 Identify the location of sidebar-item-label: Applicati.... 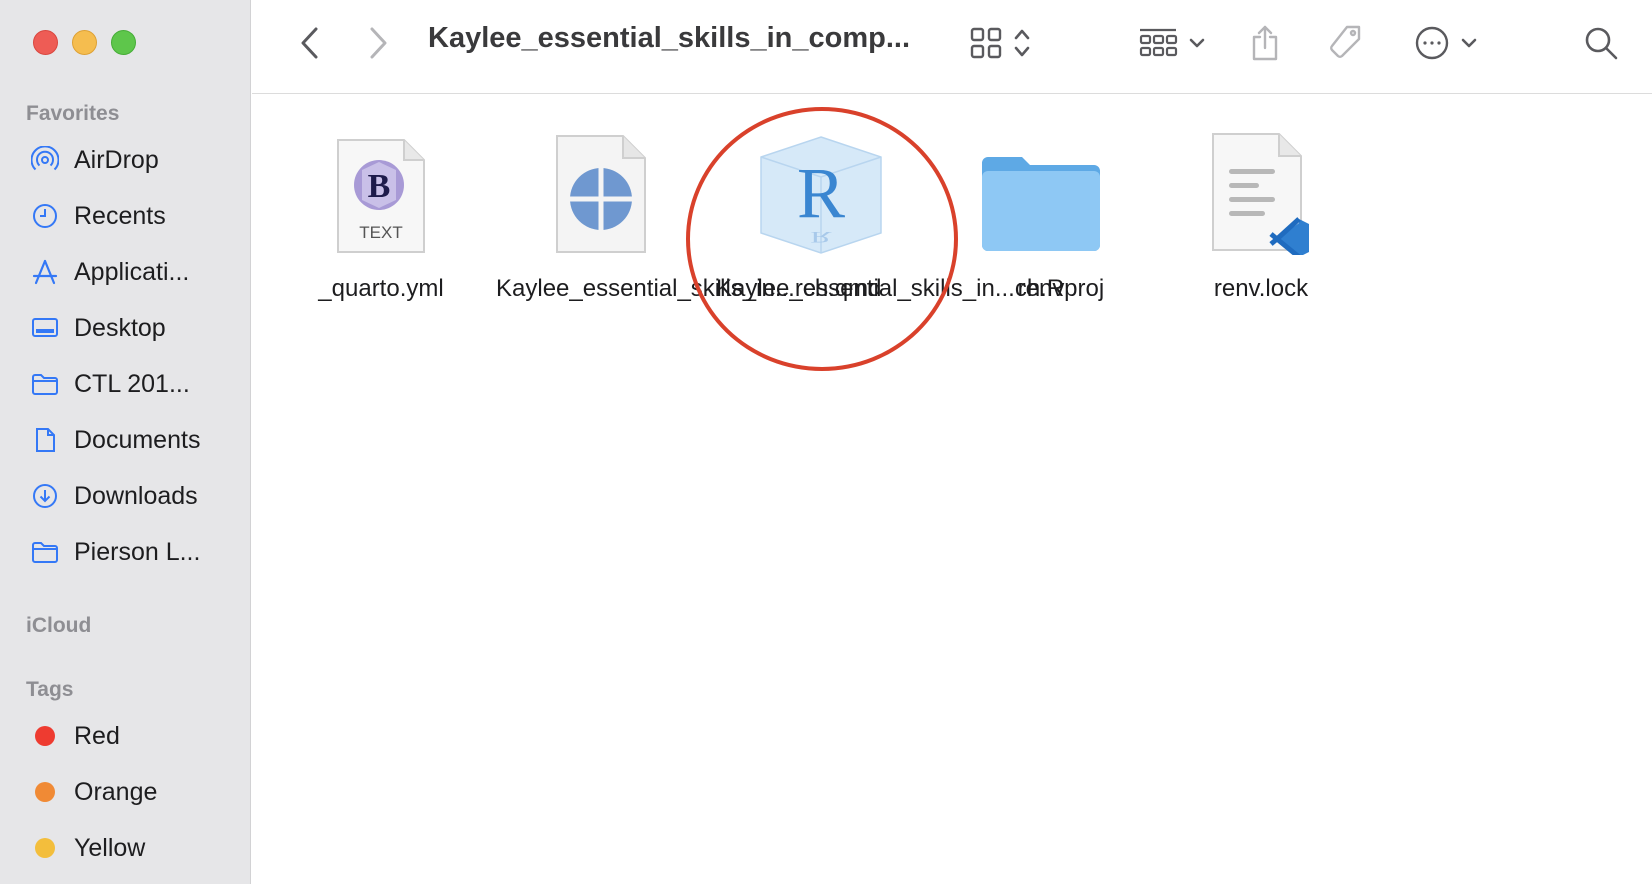
(132, 271).